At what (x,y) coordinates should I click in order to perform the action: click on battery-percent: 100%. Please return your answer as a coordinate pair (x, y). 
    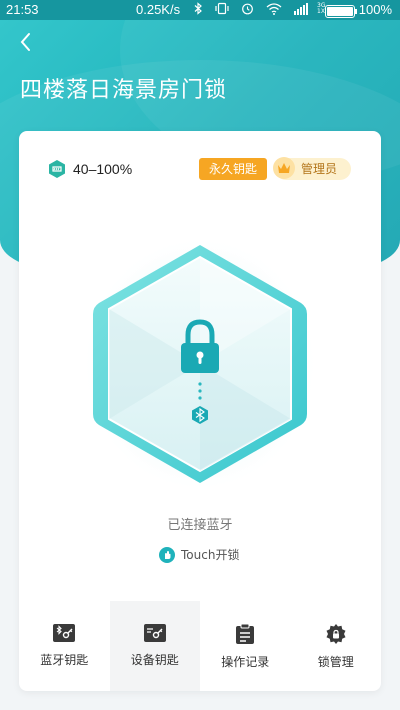
    Looking at the image, I should click on (375, 9).